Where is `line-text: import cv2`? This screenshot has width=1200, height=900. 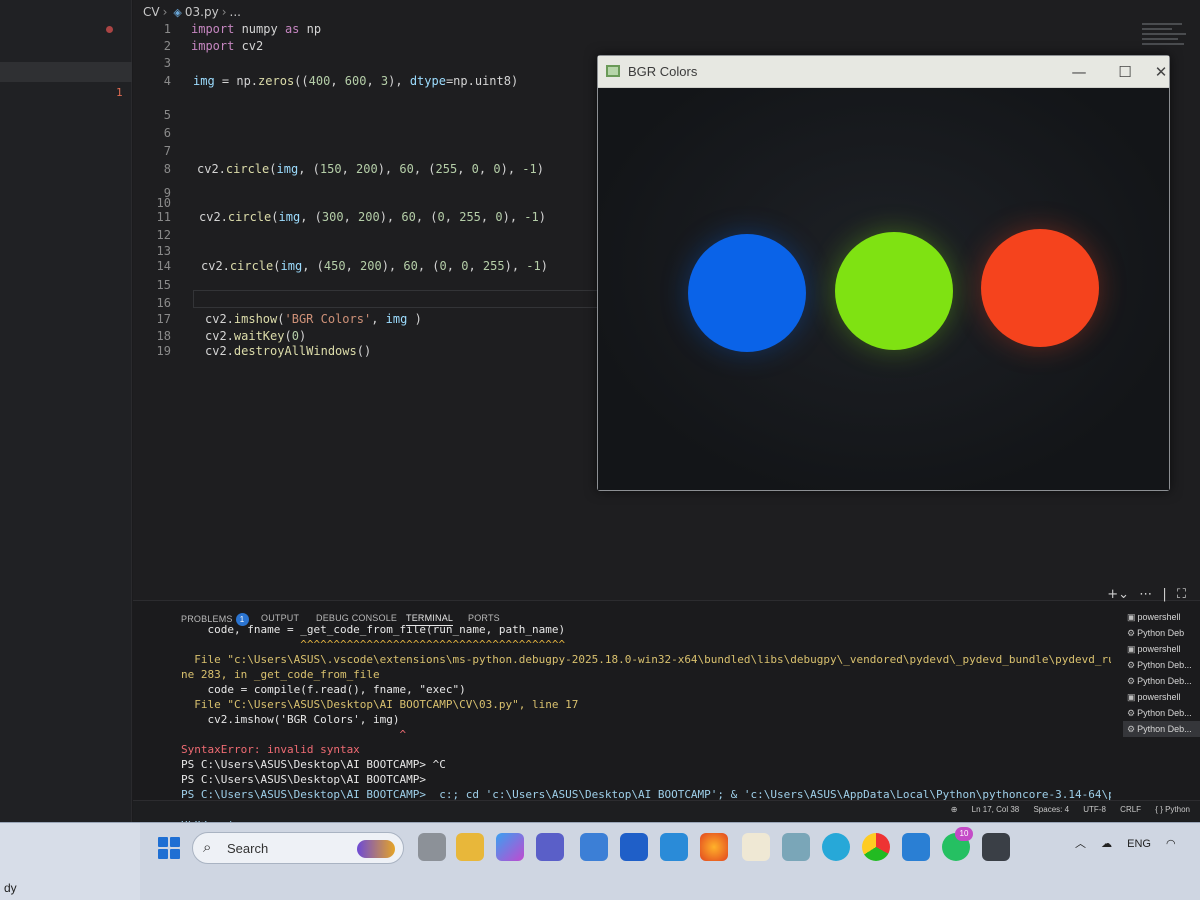 line-text: import cv2 is located at coordinates (227, 46).